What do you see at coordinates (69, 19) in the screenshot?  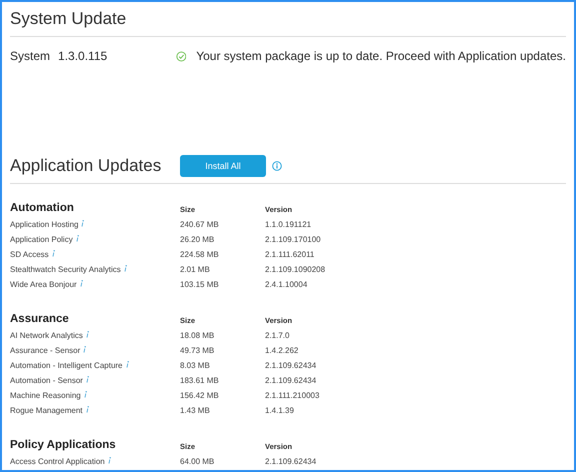 I see `section-title: System Update` at bounding box center [69, 19].